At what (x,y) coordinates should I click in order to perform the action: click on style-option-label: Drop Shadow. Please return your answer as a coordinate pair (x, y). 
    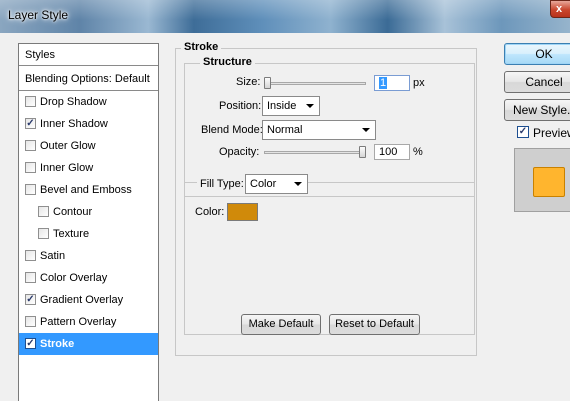
    Looking at the image, I should click on (73, 102).